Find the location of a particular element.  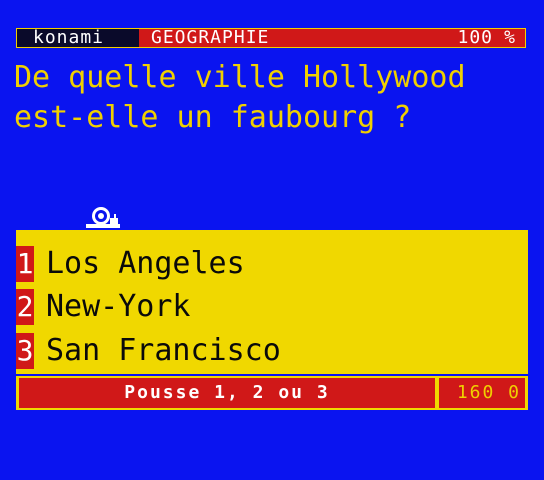

answer-label-3: San Francisco is located at coordinates (163, 350).